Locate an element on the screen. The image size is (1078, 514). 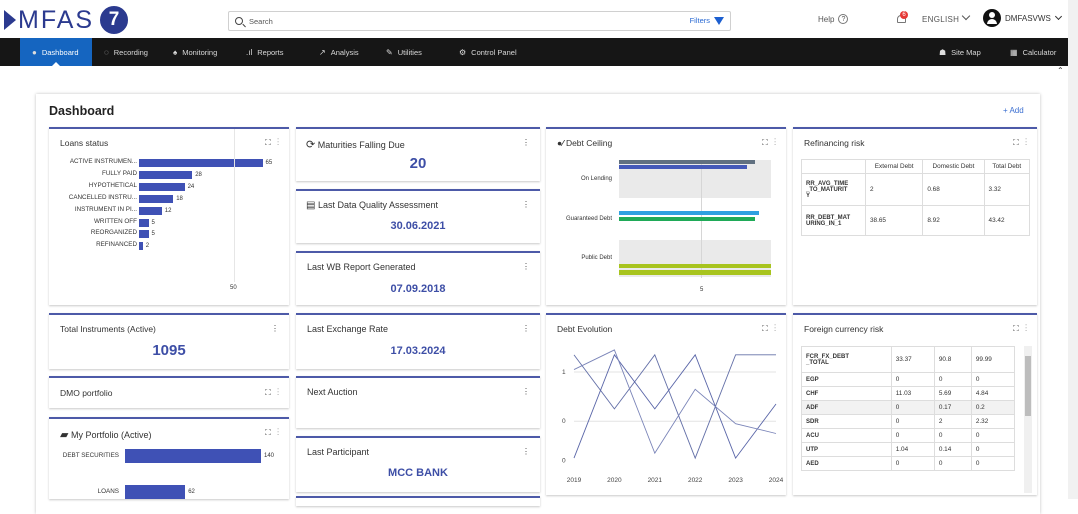
card-title: ●⁄ Debt Ceiling is located at coordinates (585, 143).